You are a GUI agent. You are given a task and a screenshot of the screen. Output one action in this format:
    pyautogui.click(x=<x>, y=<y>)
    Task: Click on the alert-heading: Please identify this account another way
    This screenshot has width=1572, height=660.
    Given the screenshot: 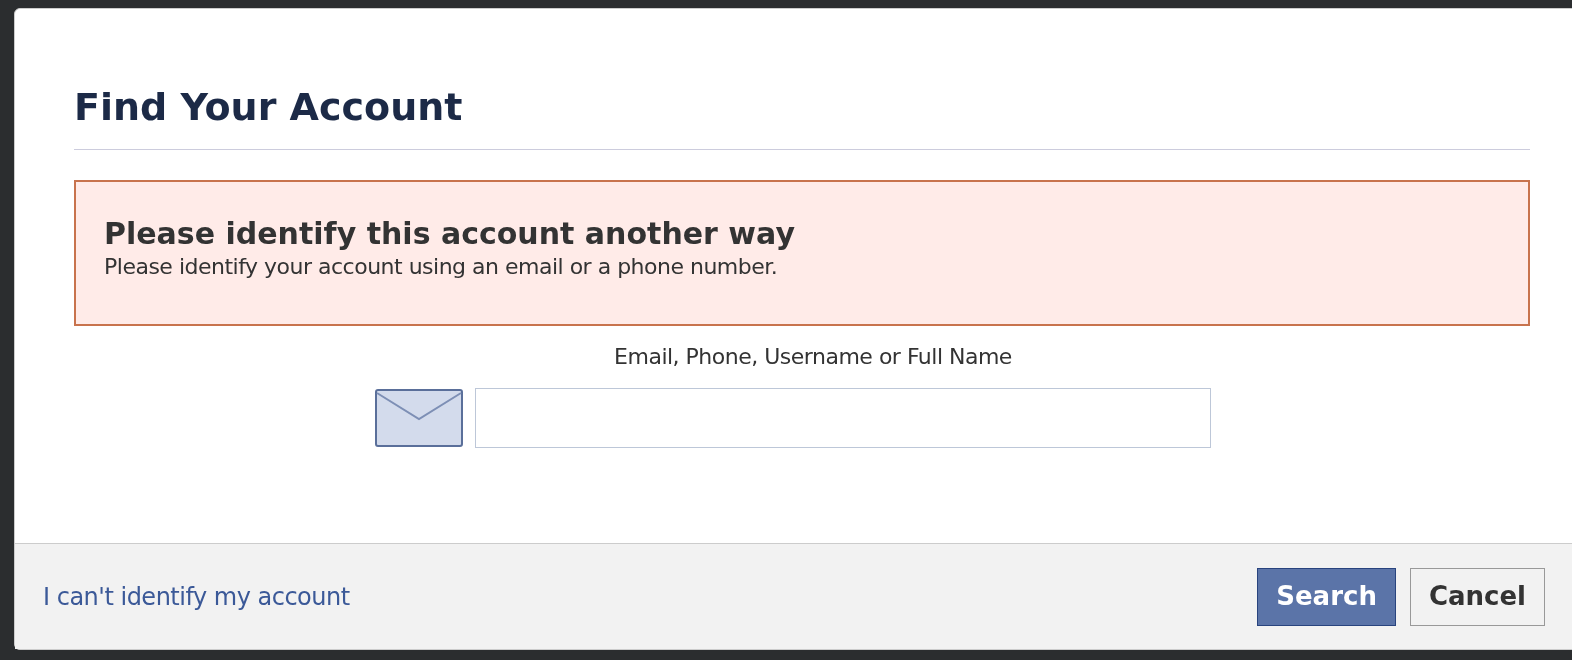 What is the action you would take?
    pyautogui.click(x=450, y=234)
    